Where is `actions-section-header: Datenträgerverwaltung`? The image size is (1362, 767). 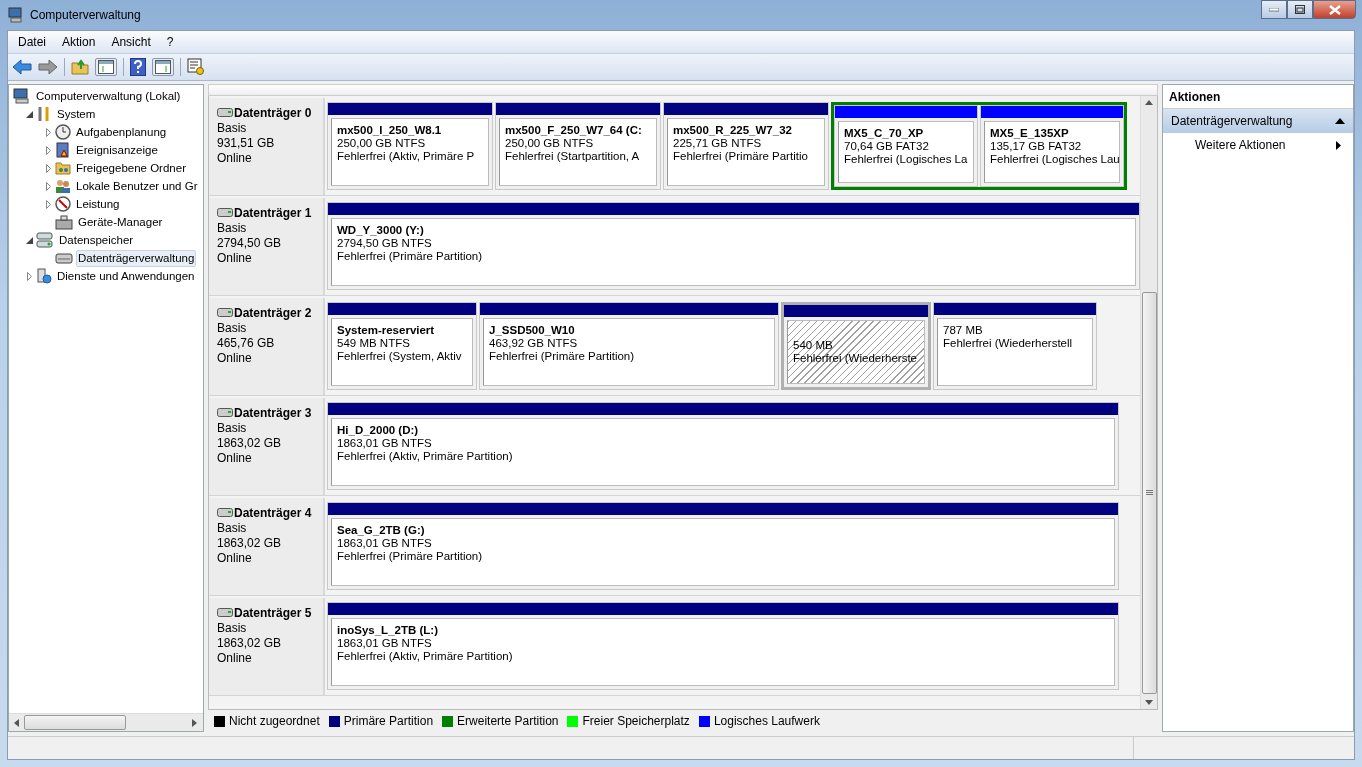 actions-section-header: Datenträgerverwaltung is located at coordinates (1258, 121).